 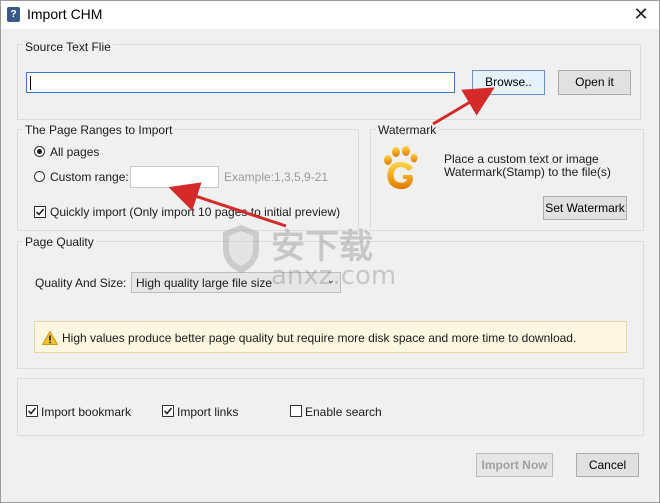 I want to click on close-icon: ✕, so click(x=641, y=14).